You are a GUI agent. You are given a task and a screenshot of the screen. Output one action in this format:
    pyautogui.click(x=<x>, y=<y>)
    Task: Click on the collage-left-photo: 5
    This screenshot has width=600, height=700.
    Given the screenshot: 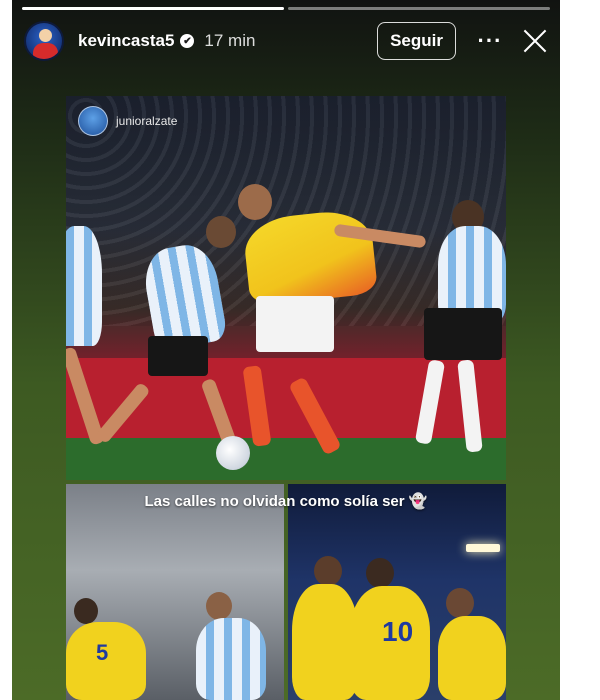 What is the action you would take?
    pyautogui.click(x=175, y=592)
    